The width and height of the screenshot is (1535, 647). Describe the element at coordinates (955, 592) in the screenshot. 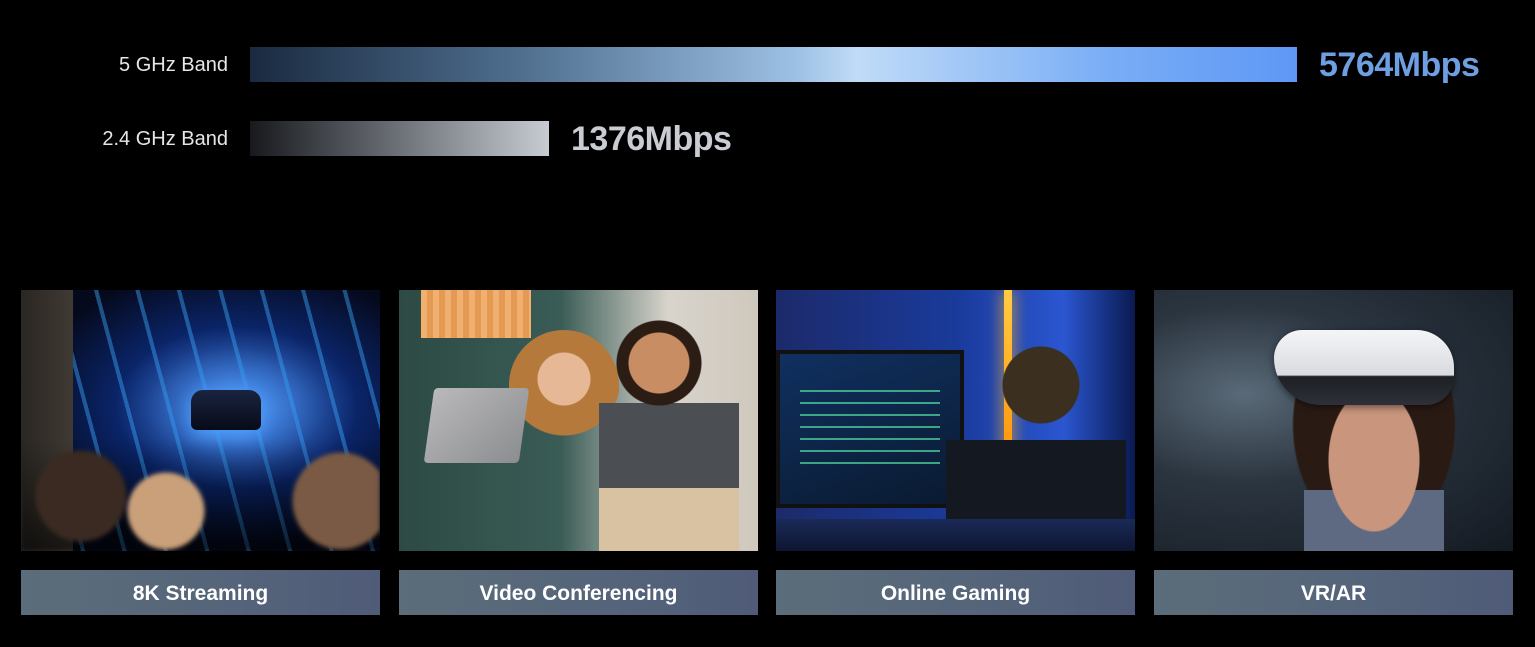

I see `use-case-label: Online Gaming` at that location.